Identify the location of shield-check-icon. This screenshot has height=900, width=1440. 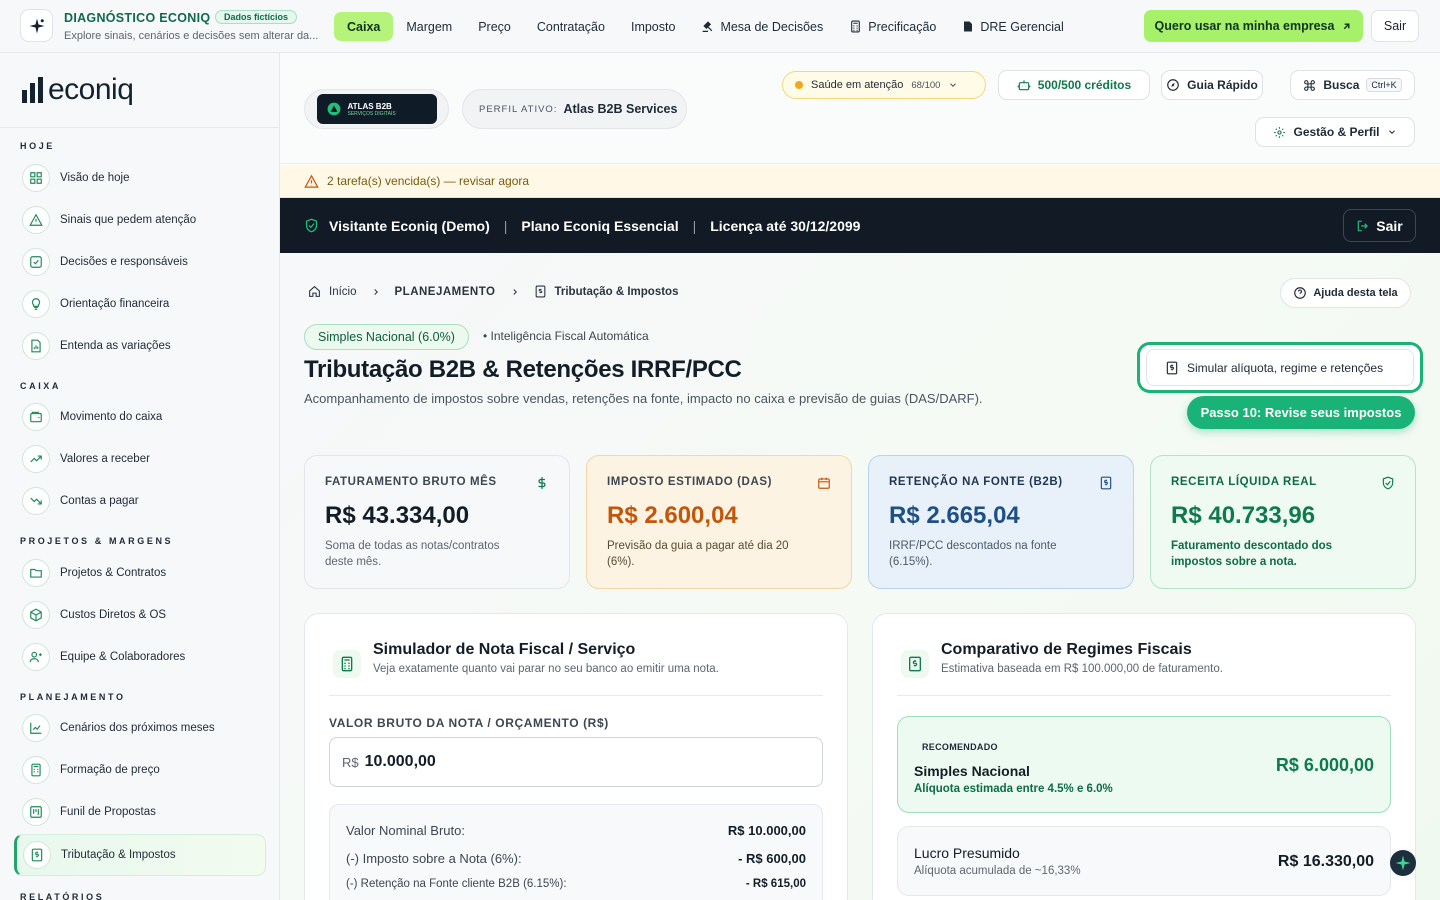
(1388, 483).